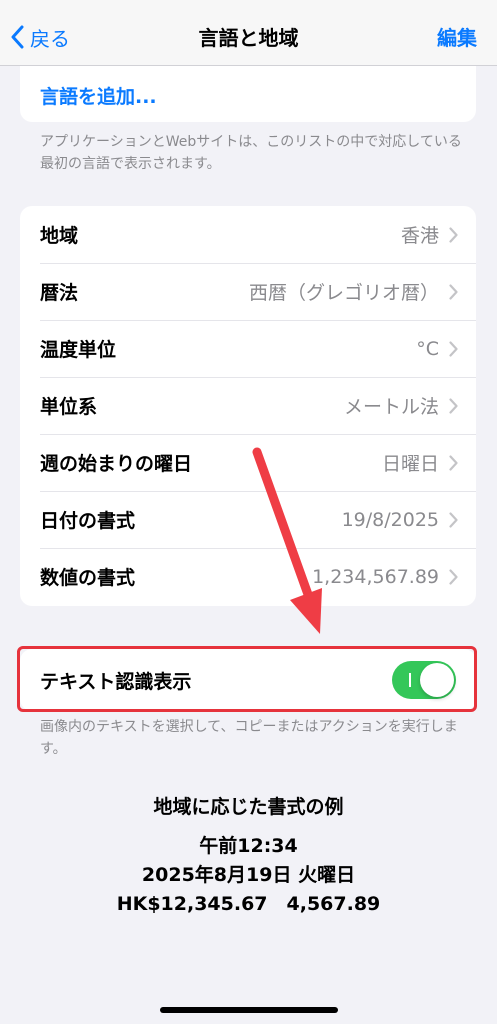  I want to click on row-label: 温度単位, so click(78, 350).